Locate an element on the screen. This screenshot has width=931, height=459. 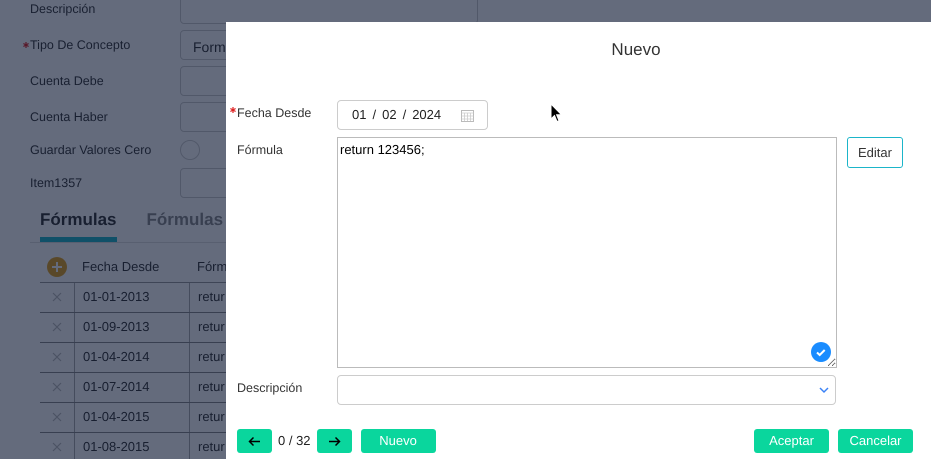
table-cell-text: 01-07-2014 is located at coordinates (116, 387).